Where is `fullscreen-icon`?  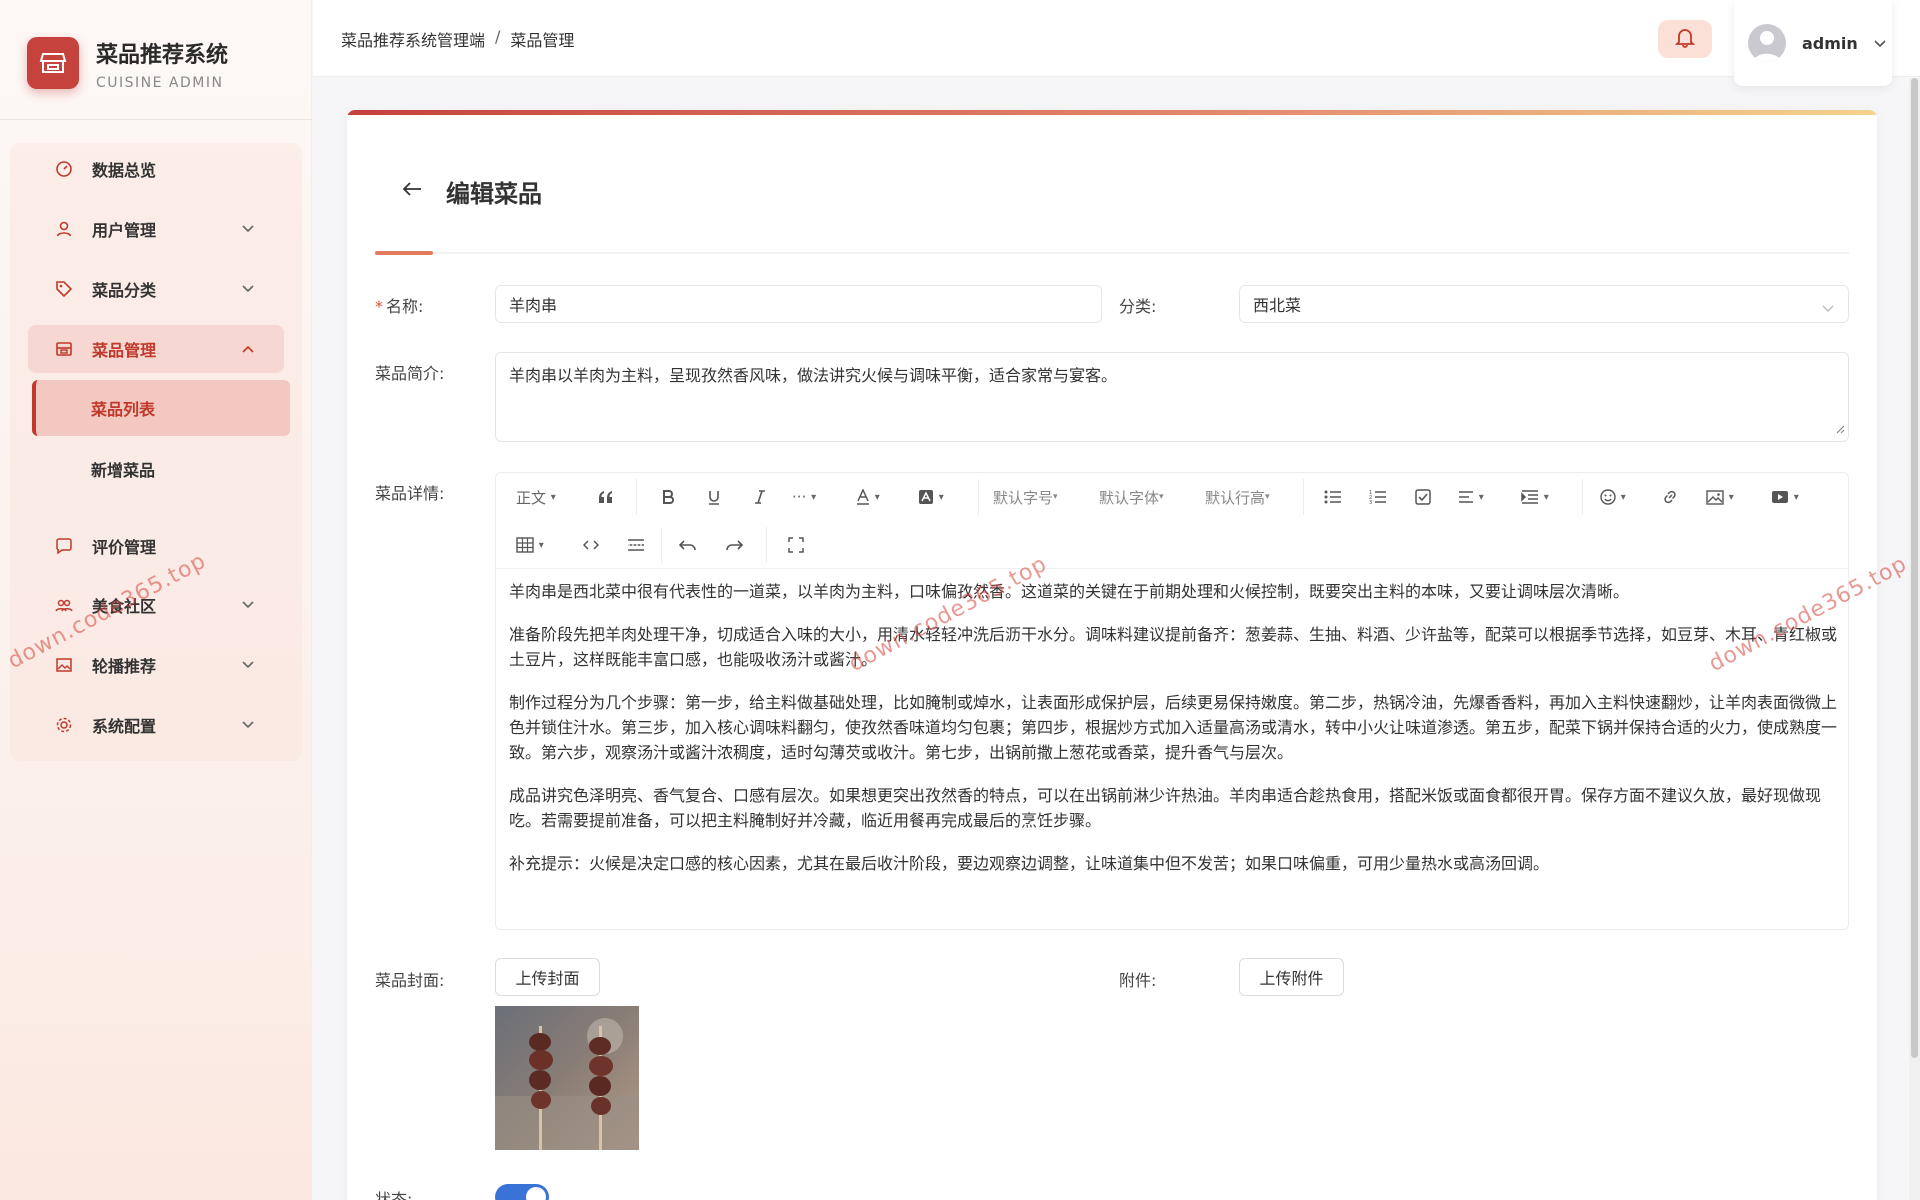
fullscreen-icon is located at coordinates (796, 545).